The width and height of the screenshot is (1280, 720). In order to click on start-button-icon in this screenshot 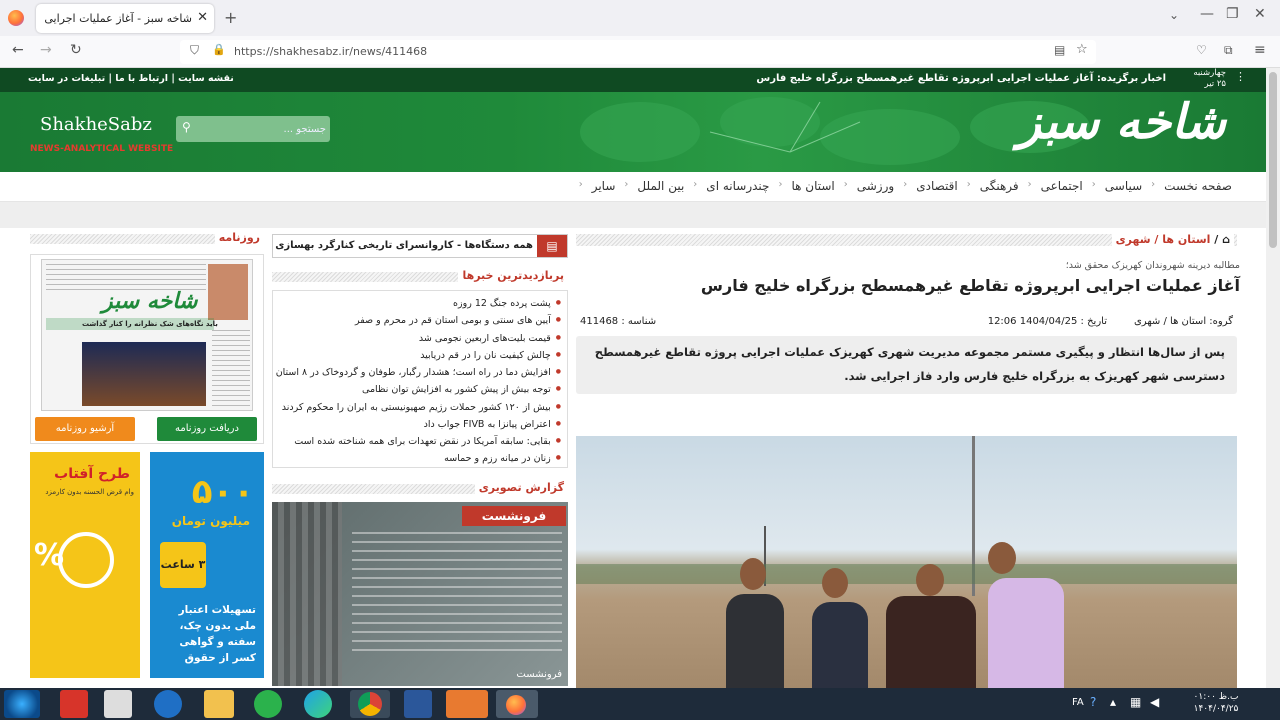, I will do `click(22, 704)`.